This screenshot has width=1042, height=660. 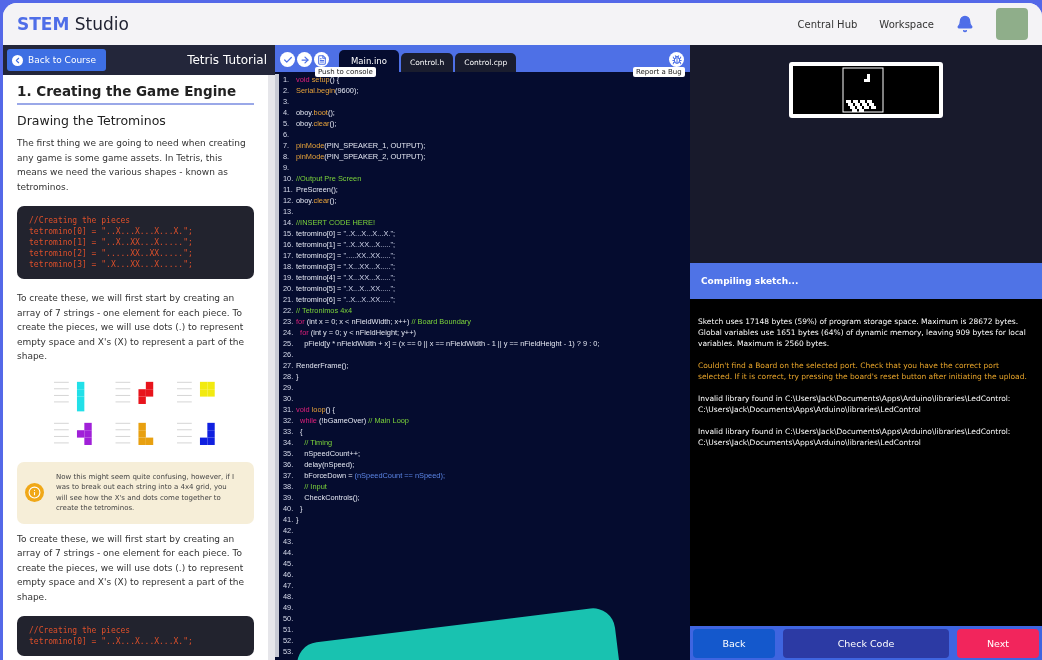 I want to click on lesson-heading: 1. Creating the Game Engine, so click(x=135, y=94).